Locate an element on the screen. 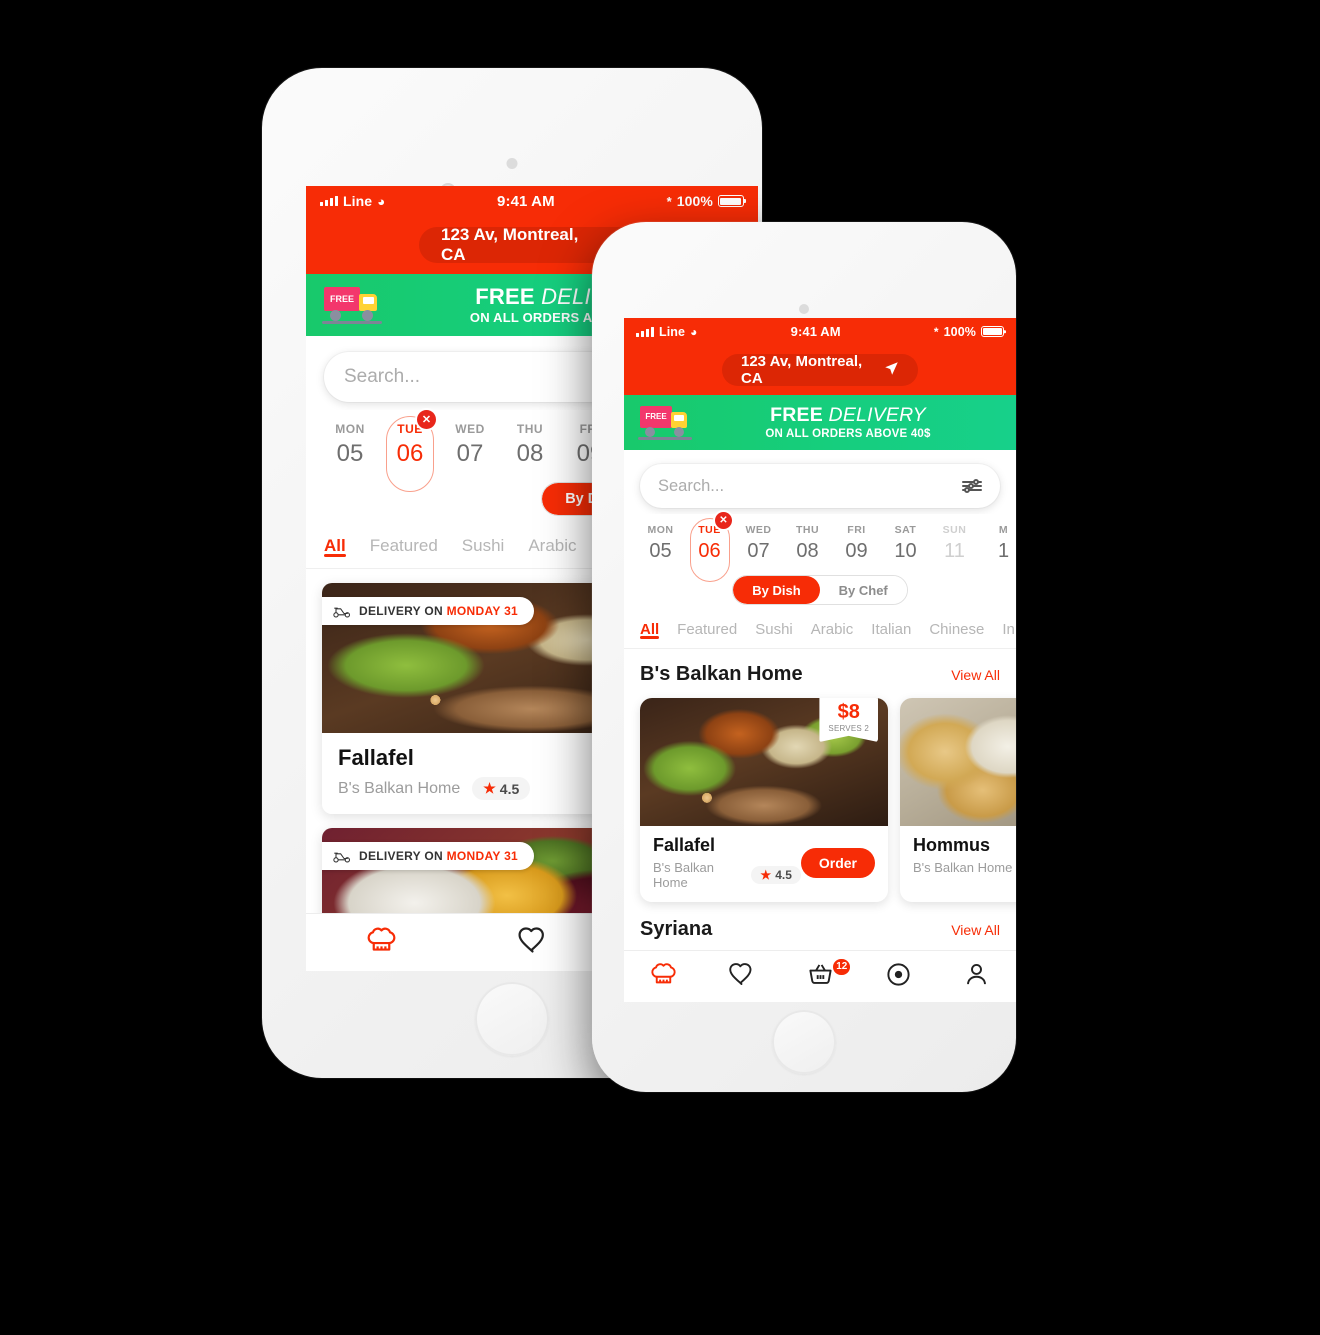  basket-icon is located at coordinates (820, 977).